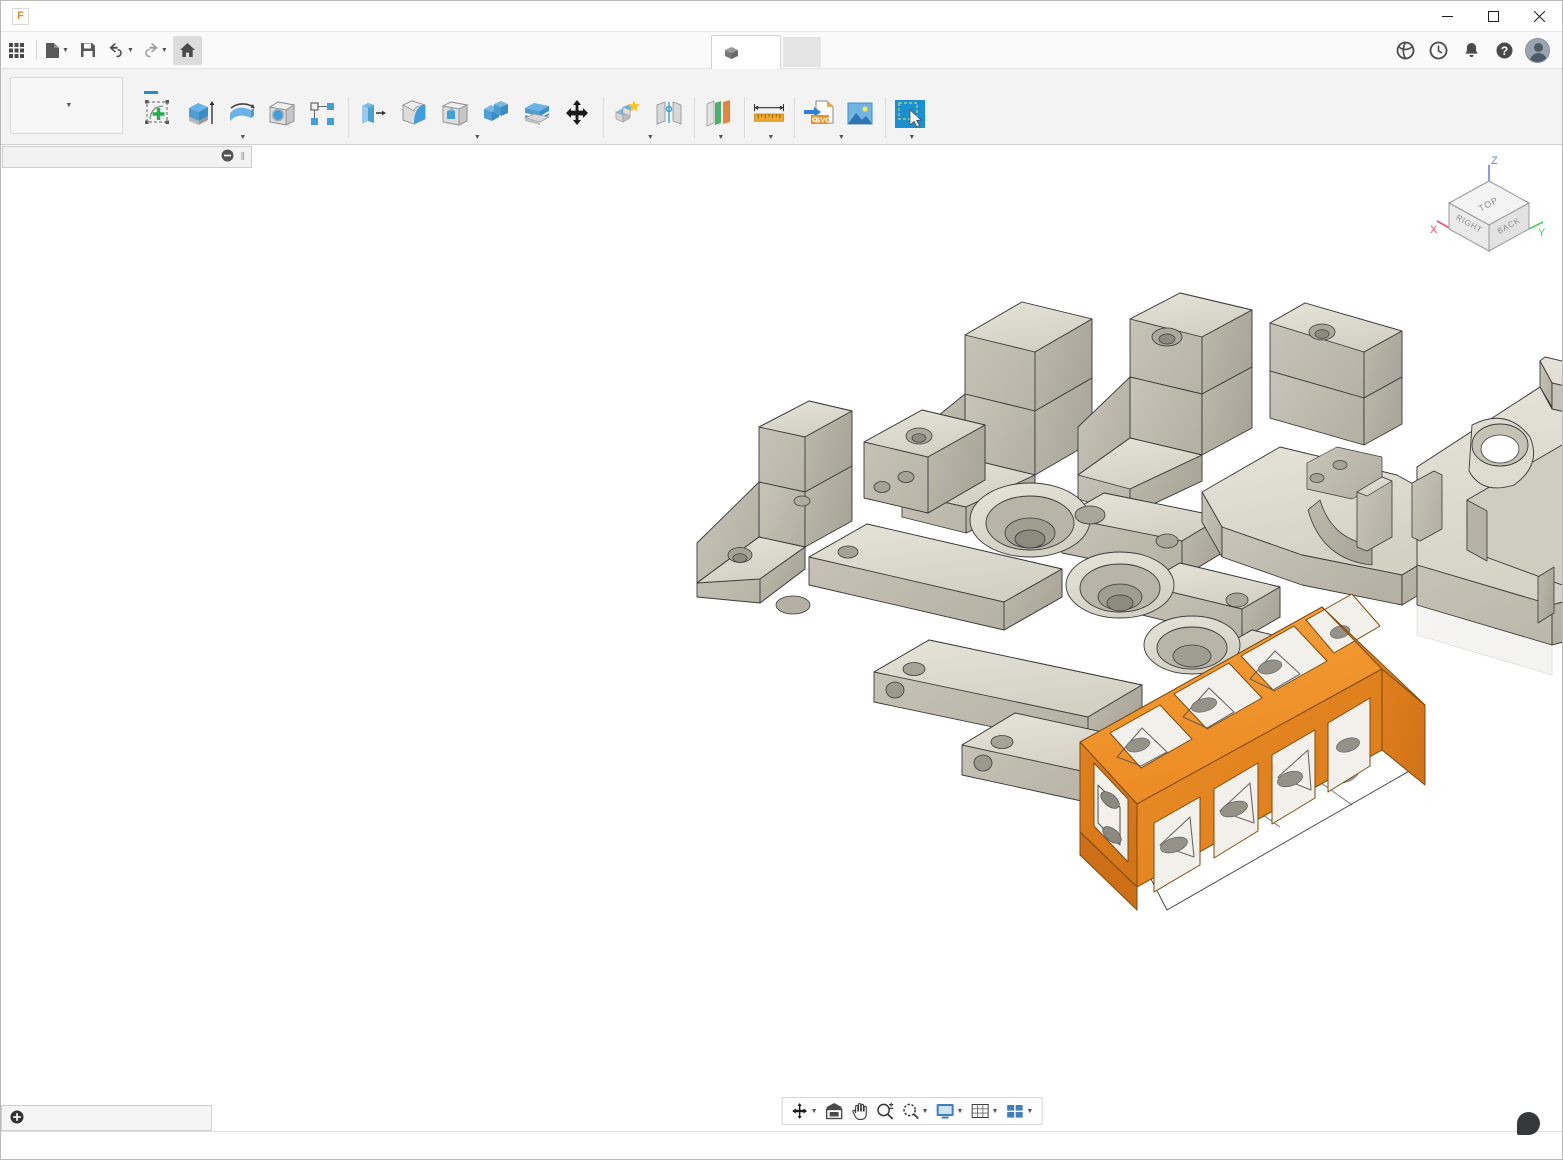 This screenshot has width=1563, height=1160. Describe the element at coordinates (819, 114) in the screenshot. I see `insert-svg-tool: SVG` at that location.